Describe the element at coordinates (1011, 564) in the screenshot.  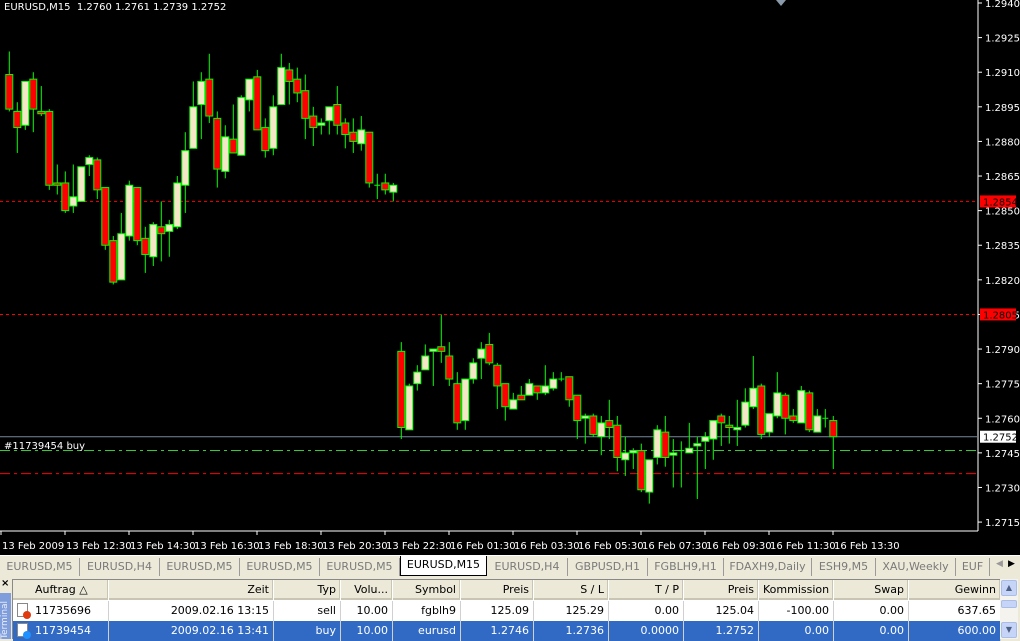
I see `tabs-scroll-right-icon: ▶` at that location.